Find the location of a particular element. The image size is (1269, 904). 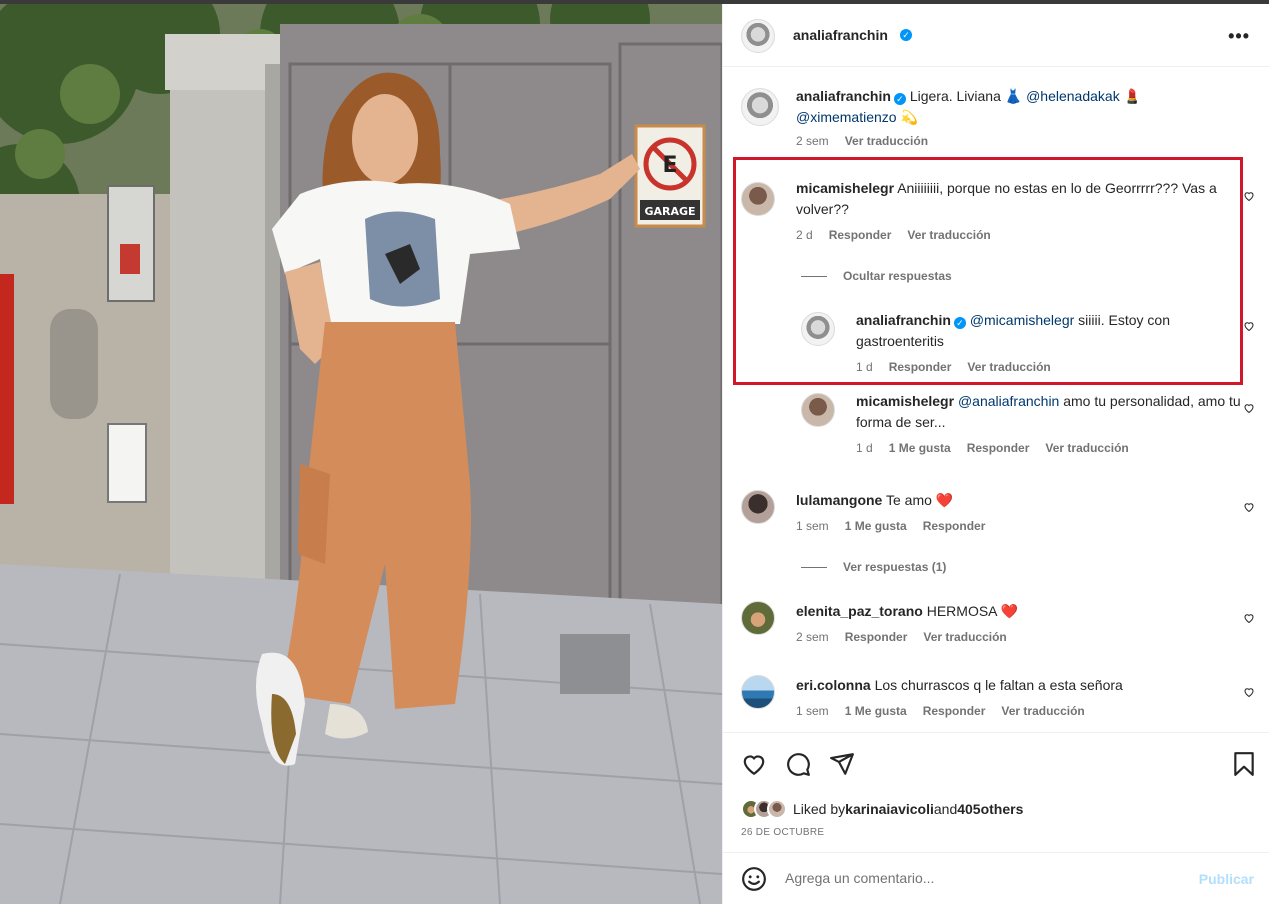

dizzy-emoji: 💫 is located at coordinates (909, 117).